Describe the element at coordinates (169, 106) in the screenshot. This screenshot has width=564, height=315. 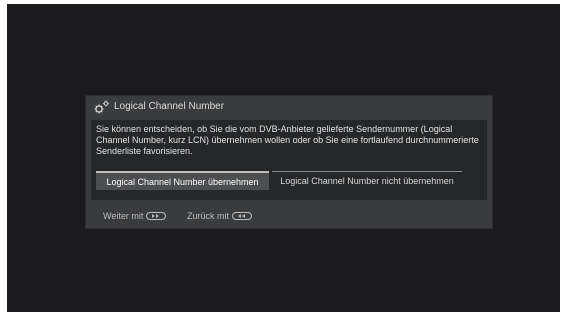
I see `dialog-title: Logical Channel Number` at that location.